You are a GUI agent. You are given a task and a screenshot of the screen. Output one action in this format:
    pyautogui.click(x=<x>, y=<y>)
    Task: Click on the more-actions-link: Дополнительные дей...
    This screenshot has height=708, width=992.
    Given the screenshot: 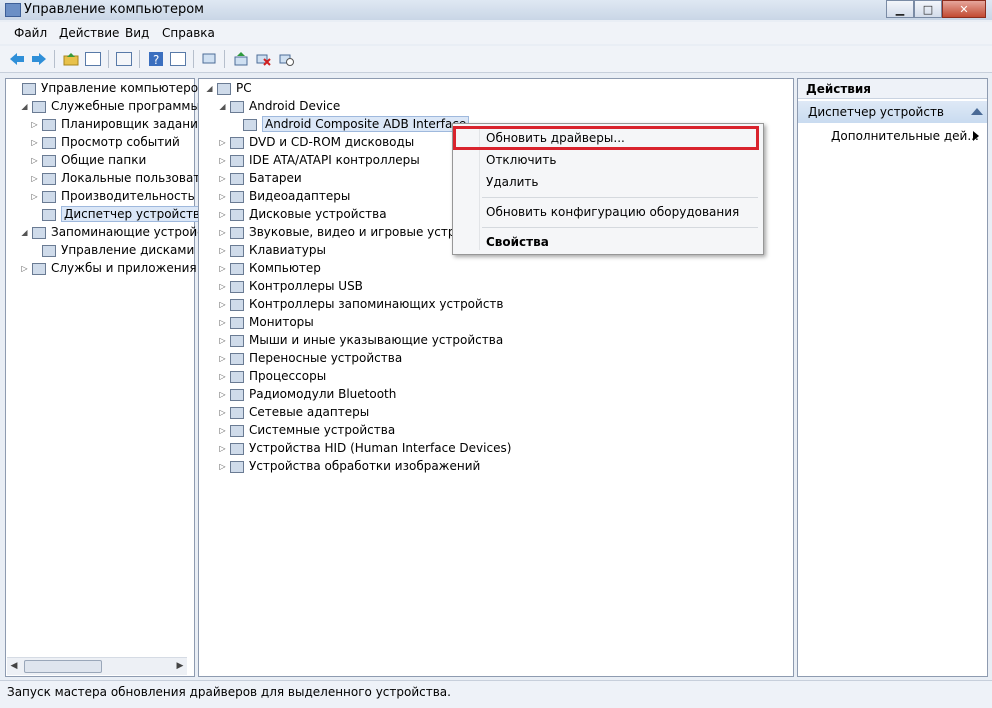 What is the action you would take?
    pyautogui.click(x=905, y=136)
    